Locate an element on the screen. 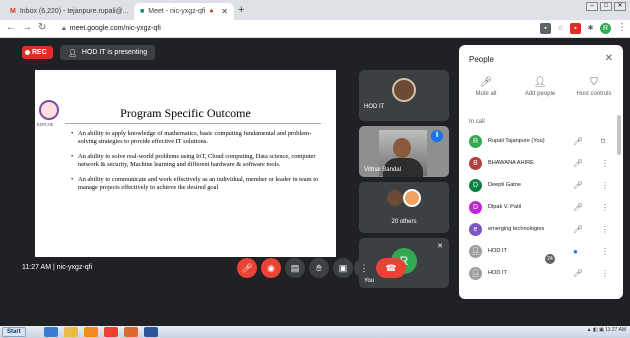 The height and width of the screenshot is (338, 630). participant-row: e emerging technologies 🎤︎ ⋮ is located at coordinates (541, 229).